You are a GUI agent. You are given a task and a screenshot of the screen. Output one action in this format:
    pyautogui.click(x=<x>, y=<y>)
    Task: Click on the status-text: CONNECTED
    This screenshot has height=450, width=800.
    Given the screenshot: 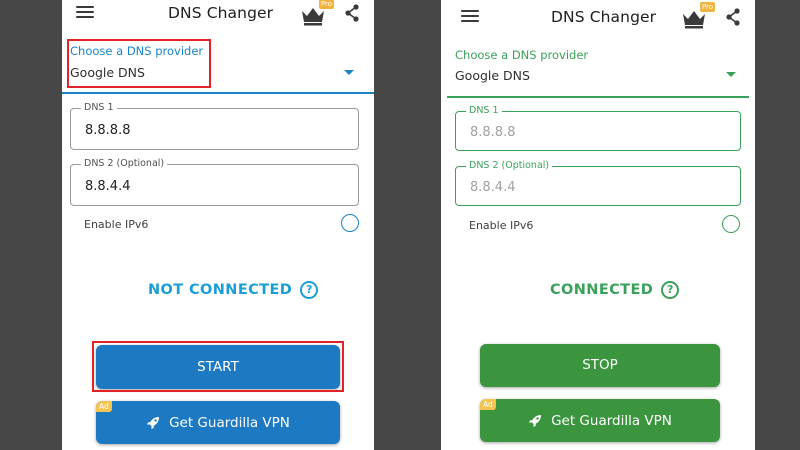 What is the action you would take?
    pyautogui.click(x=602, y=290)
    